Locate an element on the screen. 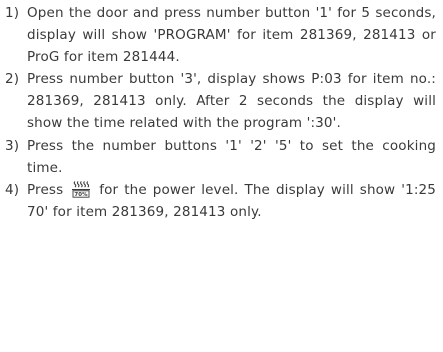  power-level-icon: 70% is located at coordinates (81, 189).